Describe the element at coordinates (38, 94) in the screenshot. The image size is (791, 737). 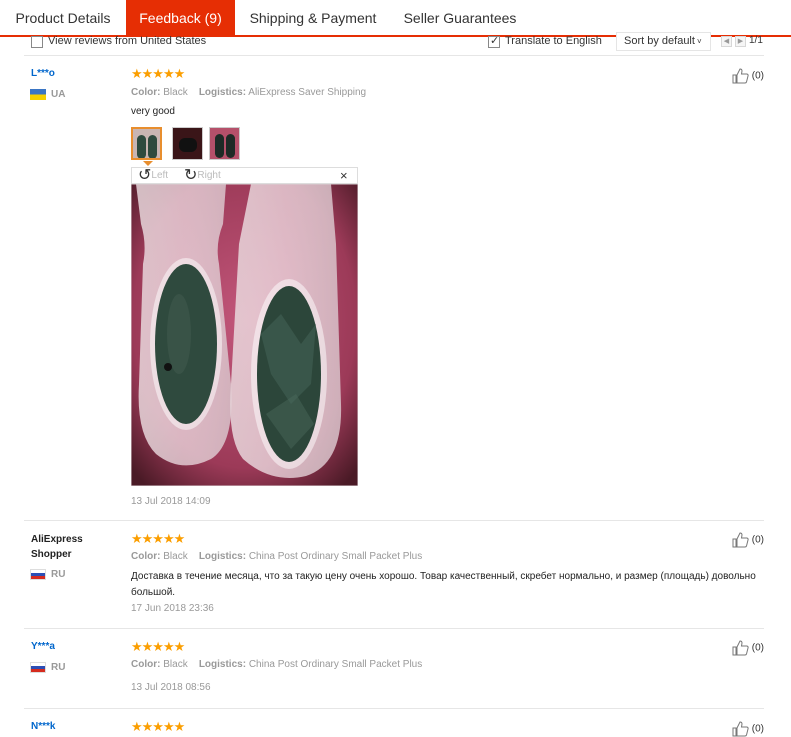
I see `ukraine-flag-icon` at that location.